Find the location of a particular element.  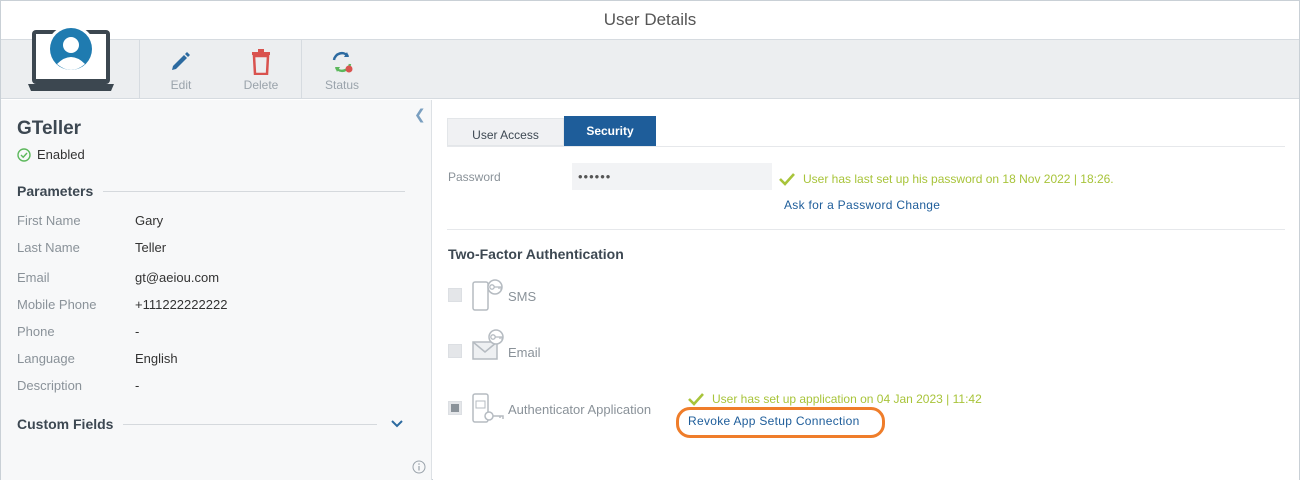

password-label: Password is located at coordinates (474, 177).